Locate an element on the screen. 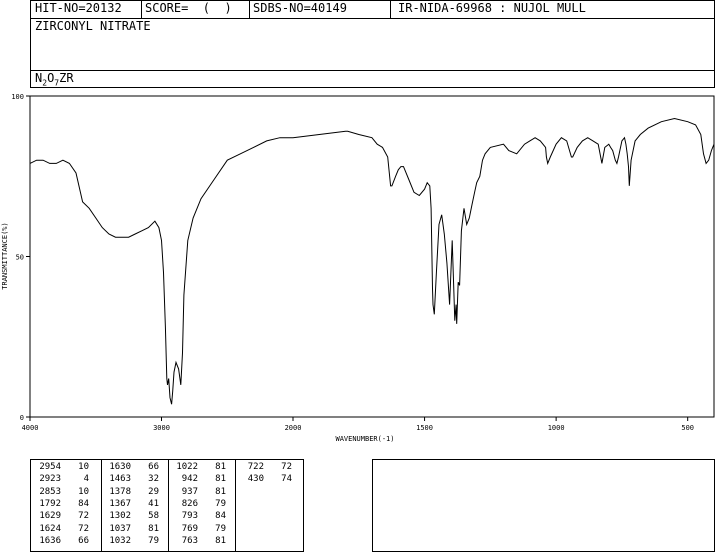  peak-wavenumber: 1367 is located at coordinates (120, 503).